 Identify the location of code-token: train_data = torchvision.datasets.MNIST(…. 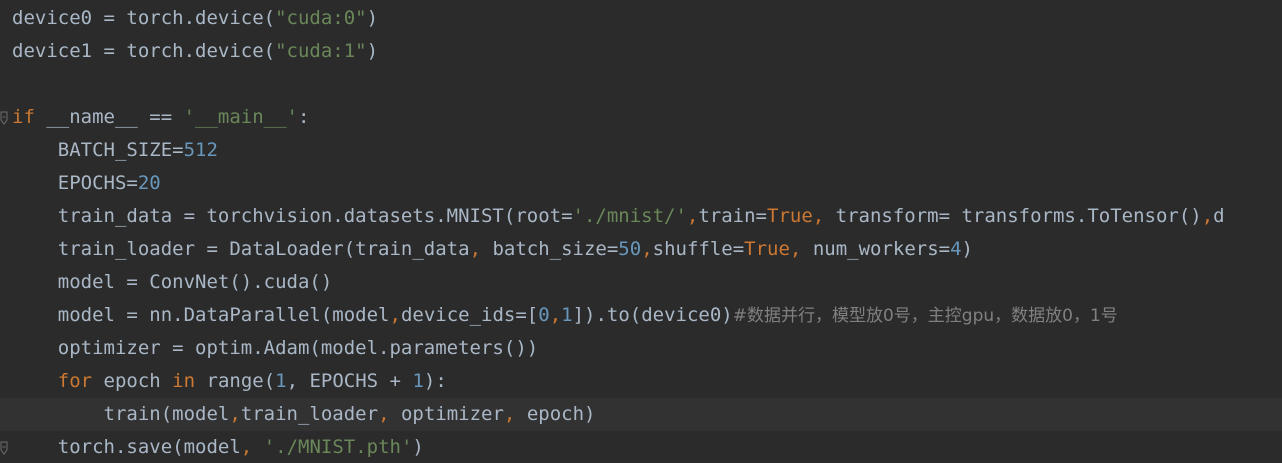
(292, 216).